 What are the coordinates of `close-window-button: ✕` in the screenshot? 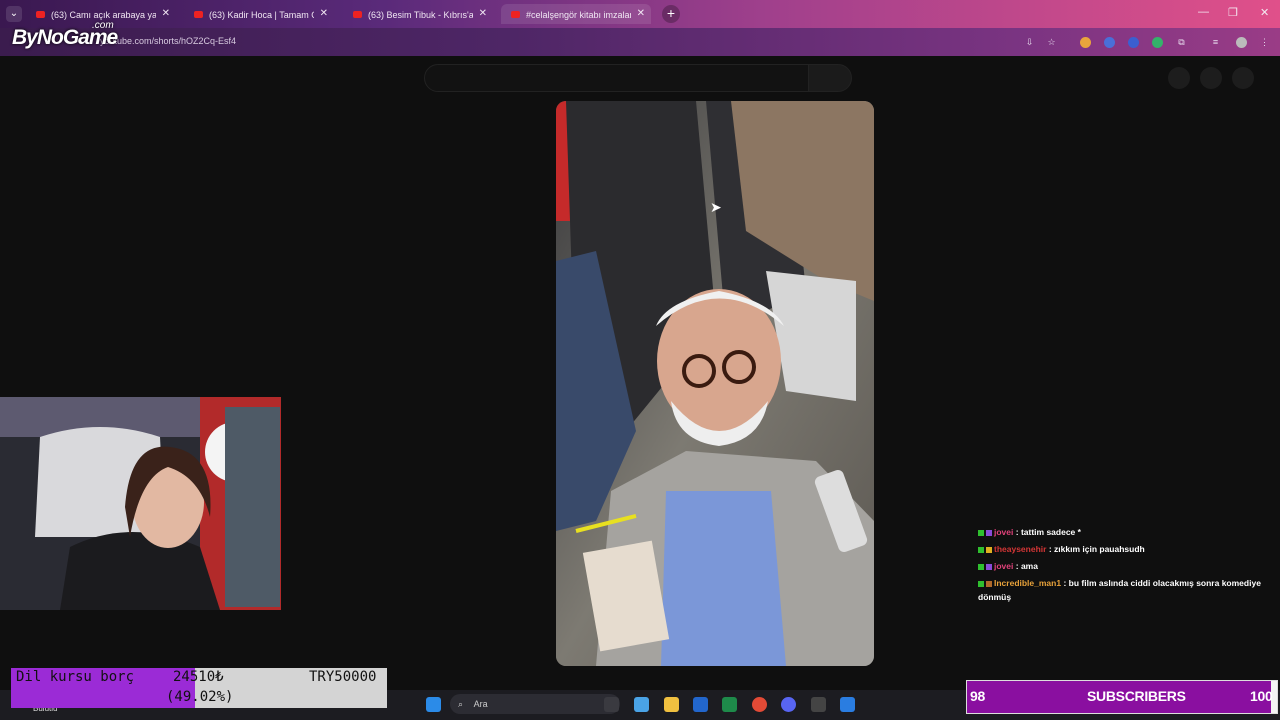 It's located at (1264, 12).